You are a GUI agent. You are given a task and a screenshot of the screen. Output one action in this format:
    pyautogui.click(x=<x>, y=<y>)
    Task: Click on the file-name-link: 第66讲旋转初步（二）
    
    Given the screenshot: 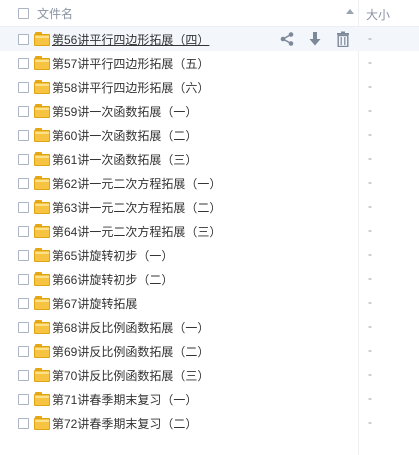 What is the action you would take?
    pyautogui.click(x=112, y=279)
    